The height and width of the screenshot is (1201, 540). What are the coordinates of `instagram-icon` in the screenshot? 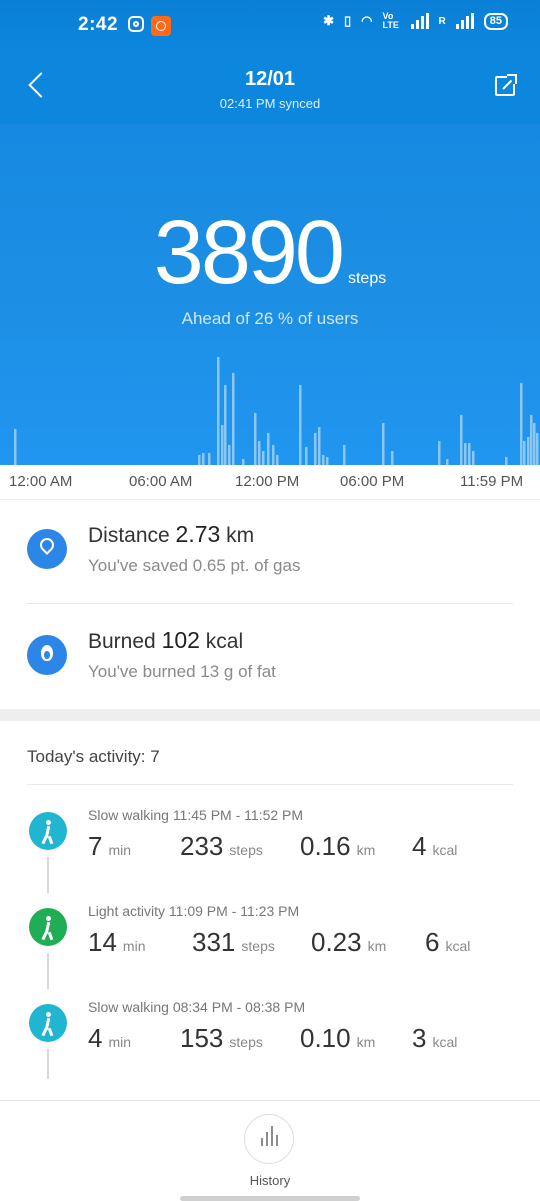 It's located at (136, 24).